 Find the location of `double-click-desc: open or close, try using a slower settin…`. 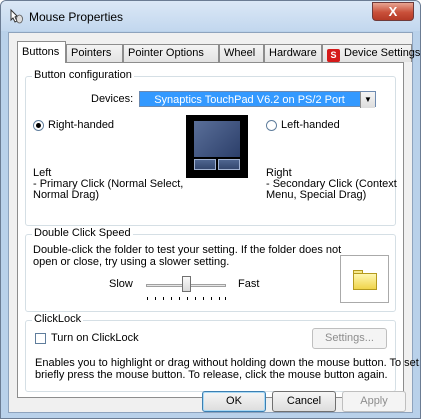

double-click-desc: open or close, try using a slower settin… is located at coordinates (131, 262).